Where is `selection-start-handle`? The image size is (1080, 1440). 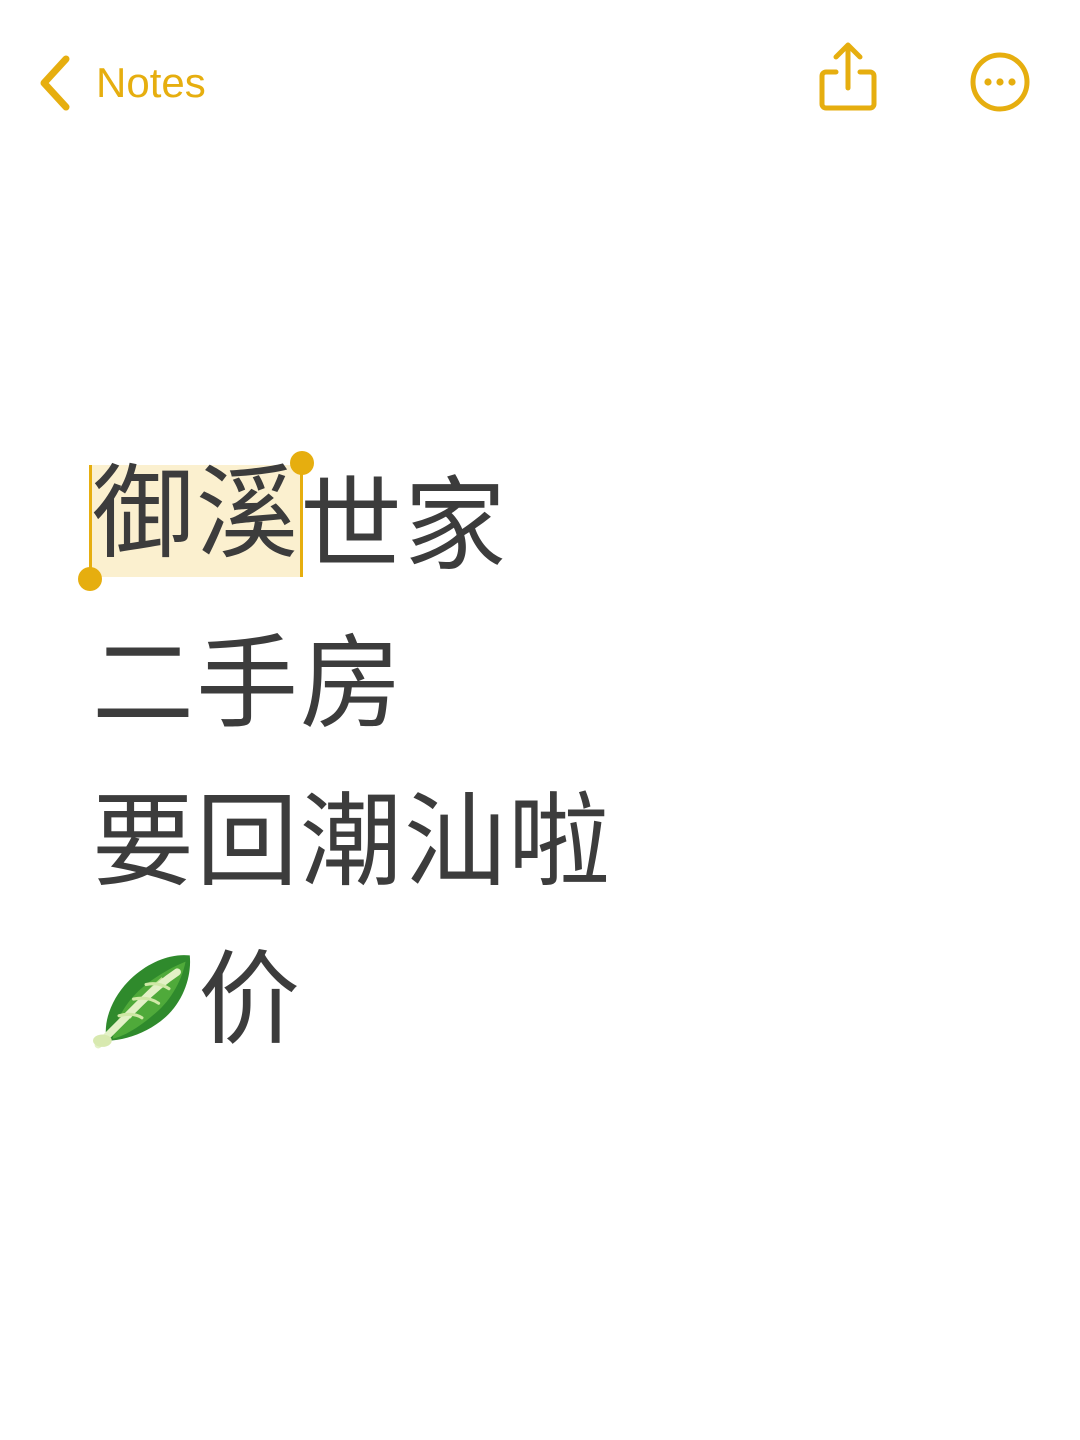
selection-start-handle is located at coordinates (90, 579).